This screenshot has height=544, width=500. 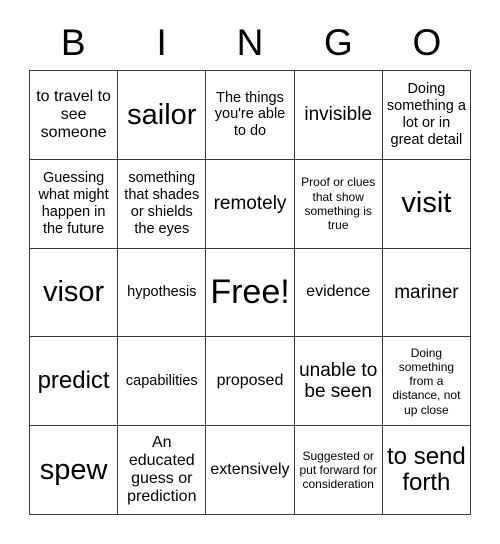 I want to click on bingo-header-letter-n: N, so click(x=250, y=42).